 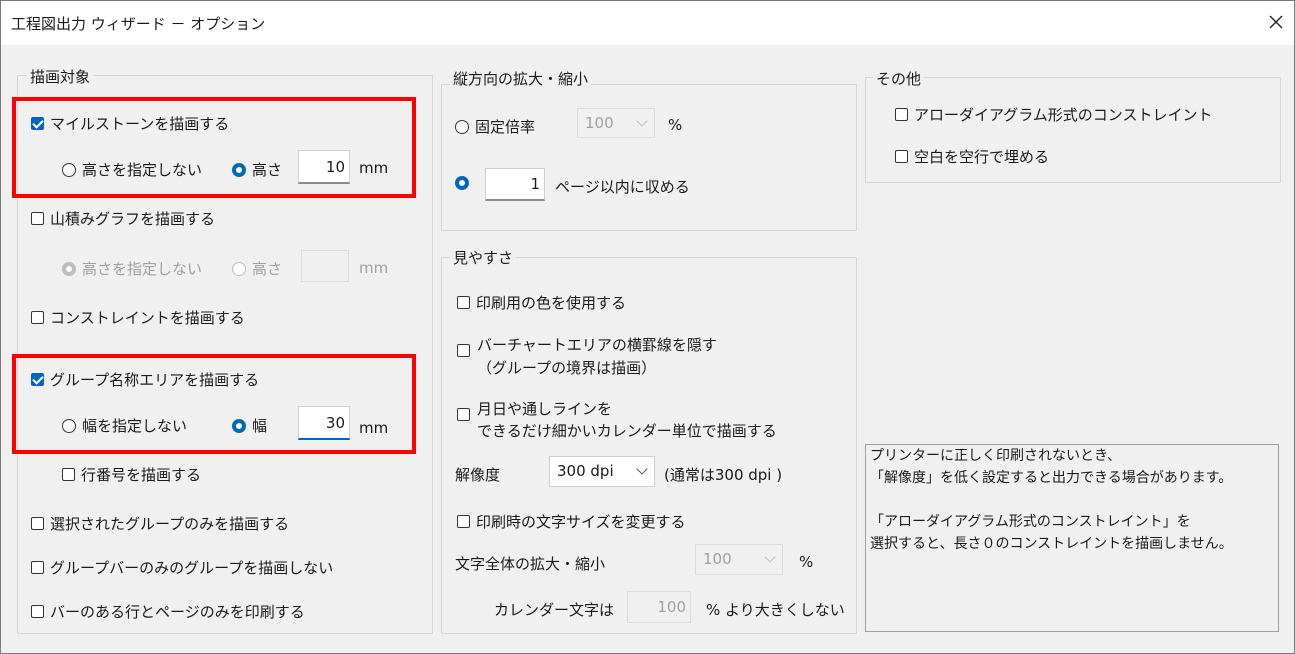 I want to click on fixed-scale-combo: 100, so click(x=616, y=123).